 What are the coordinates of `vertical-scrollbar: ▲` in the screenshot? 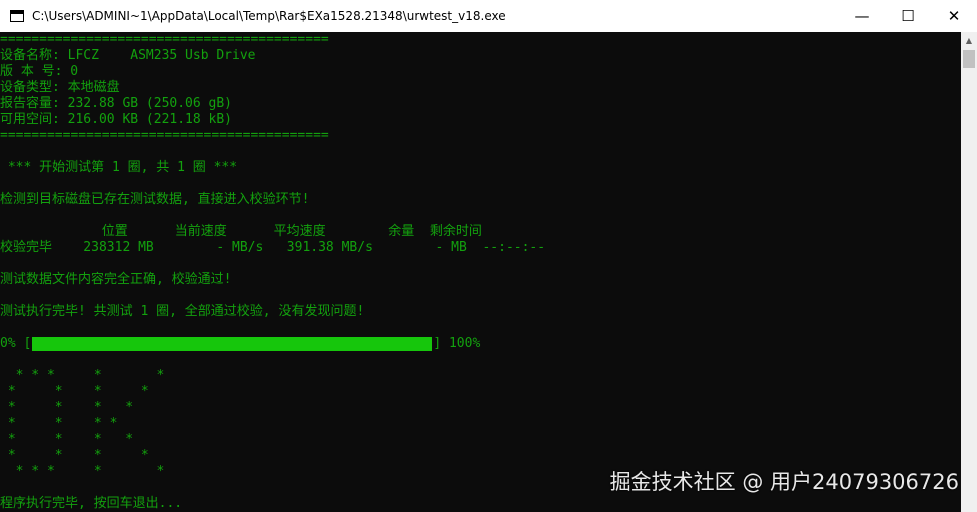 It's located at (969, 272).